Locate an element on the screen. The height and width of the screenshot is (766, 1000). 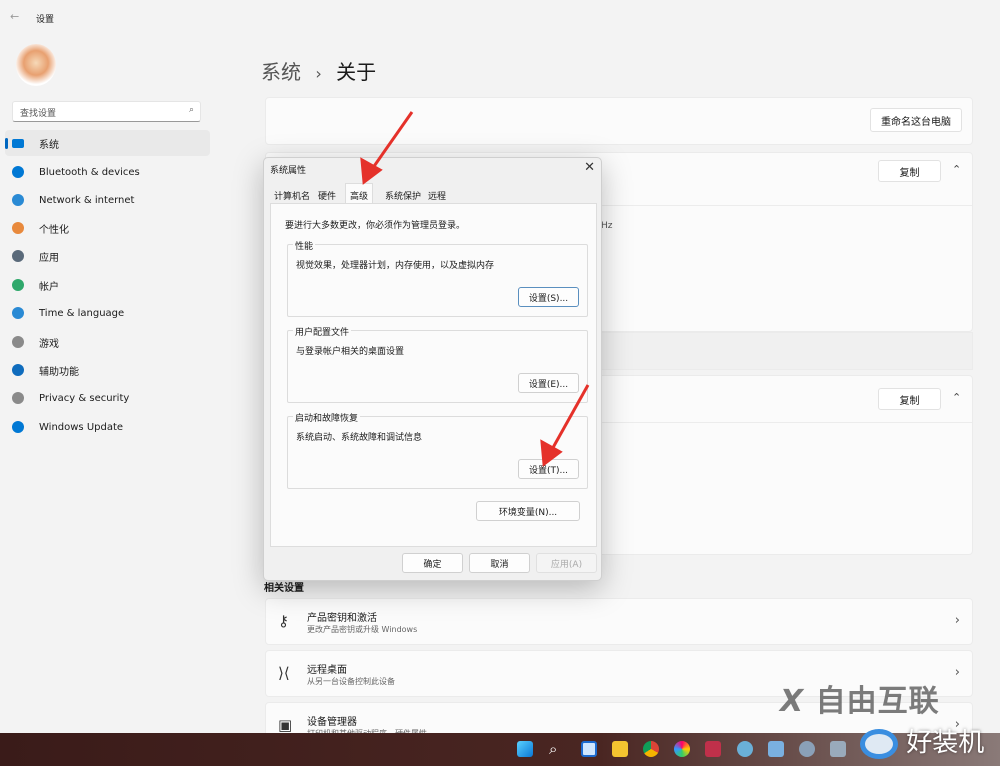
arrow-to-advanced-tab is located at coordinates (387, 148).